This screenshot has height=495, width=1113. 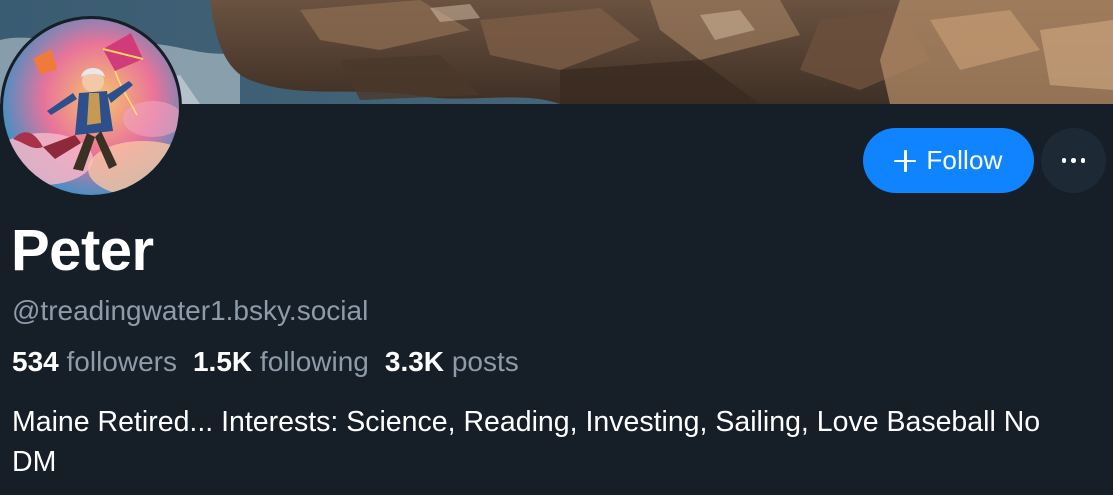 What do you see at coordinates (82, 250) in the screenshot?
I see `display-name: Peter` at bounding box center [82, 250].